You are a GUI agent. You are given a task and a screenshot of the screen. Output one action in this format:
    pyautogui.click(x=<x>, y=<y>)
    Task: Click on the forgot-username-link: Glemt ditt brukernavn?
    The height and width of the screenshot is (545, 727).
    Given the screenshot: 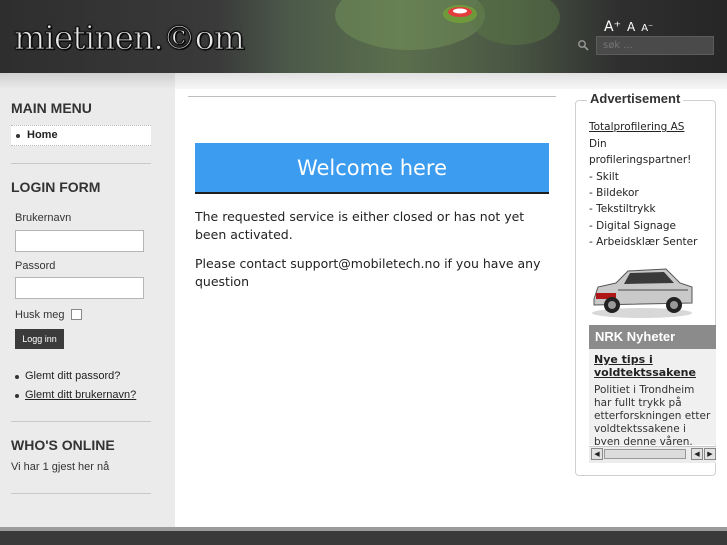 What is the action you would take?
    pyautogui.click(x=80, y=395)
    